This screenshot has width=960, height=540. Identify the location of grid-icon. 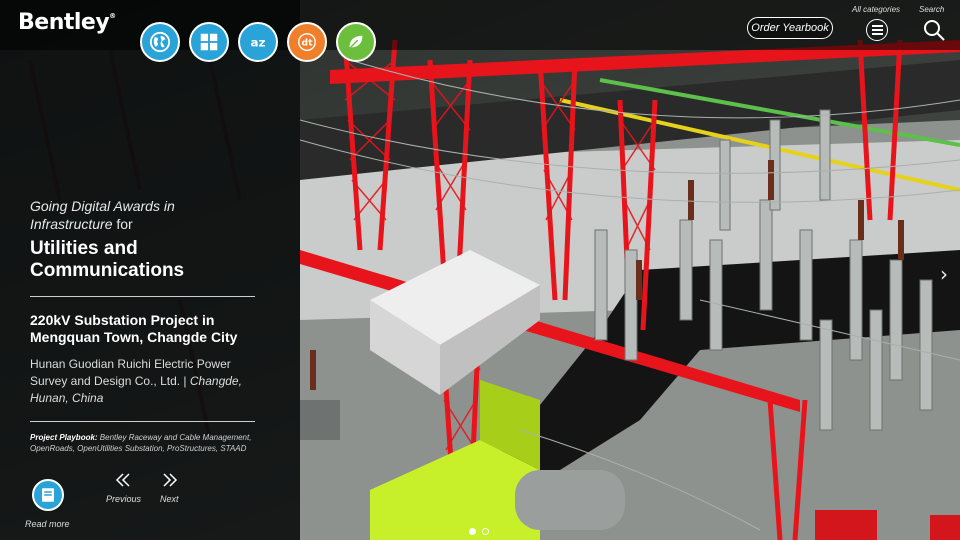
(209, 42).